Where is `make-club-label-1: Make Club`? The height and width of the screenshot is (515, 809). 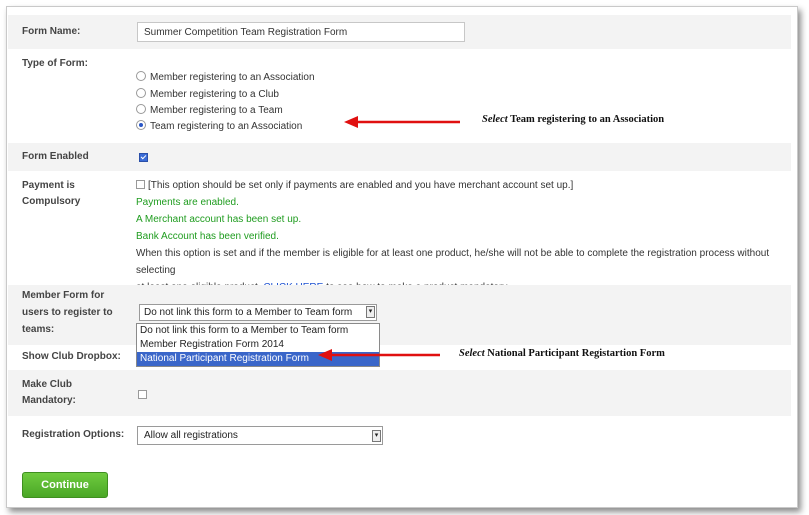 make-club-label-1: Make Club is located at coordinates (47, 384).